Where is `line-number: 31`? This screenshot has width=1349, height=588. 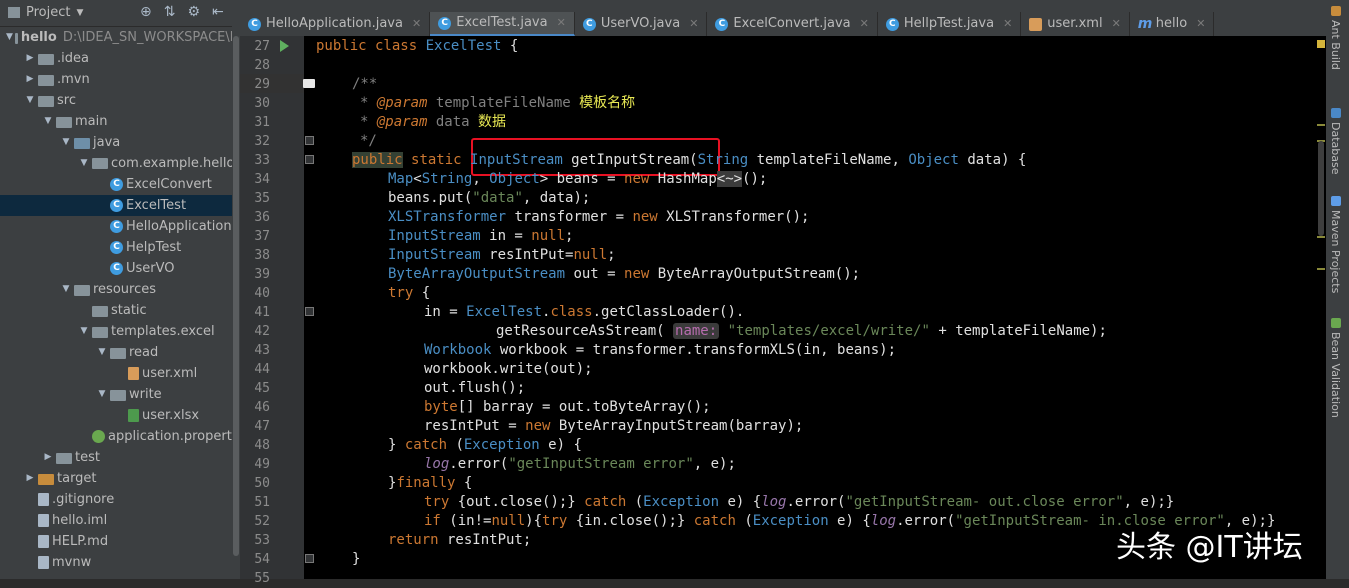
line-number: 31 is located at coordinates (262, 122).